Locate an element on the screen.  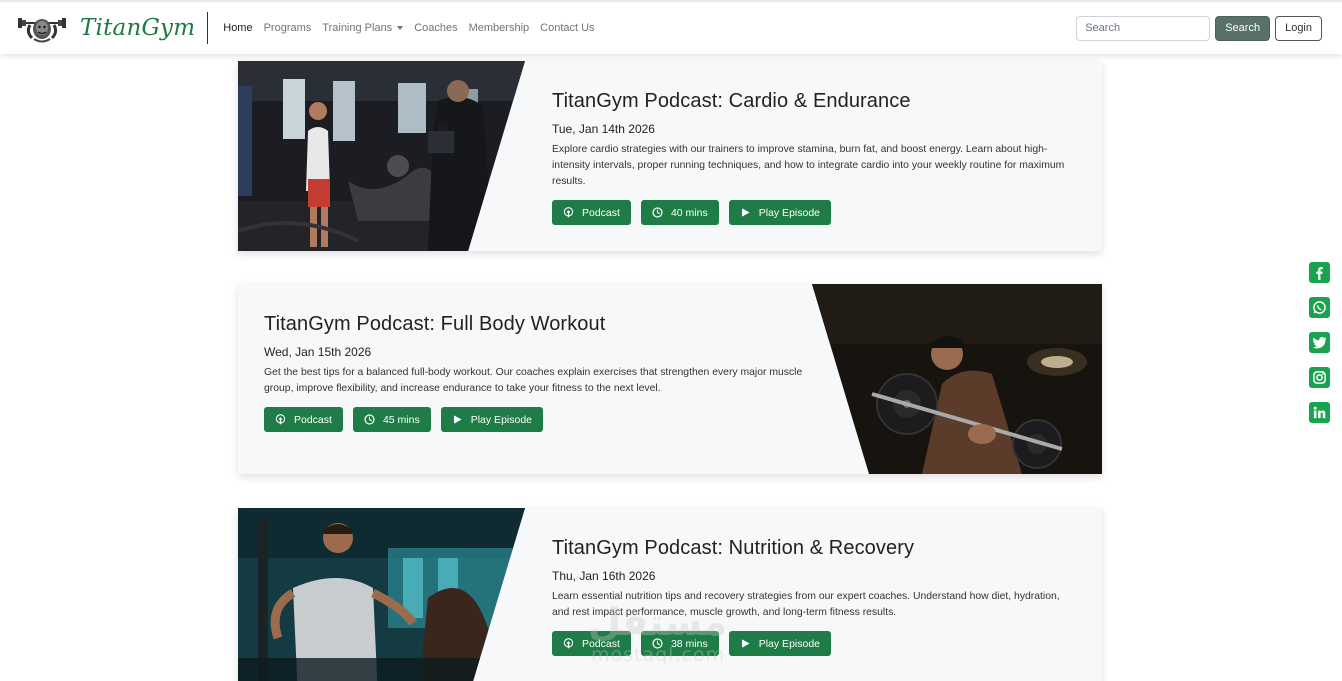
facebook-icon is located at coordinates (1319, 273).